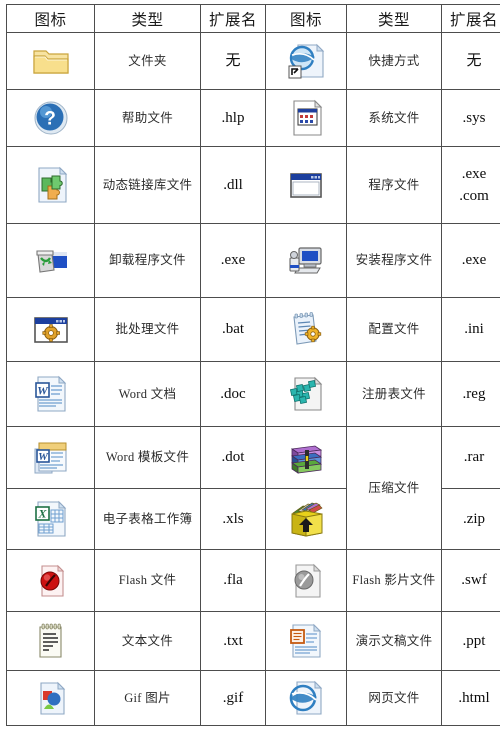 Image resolution: width=500 pixels, height=732 pixels. I want to click on cell-type: 配置文件, so click(394, 330).